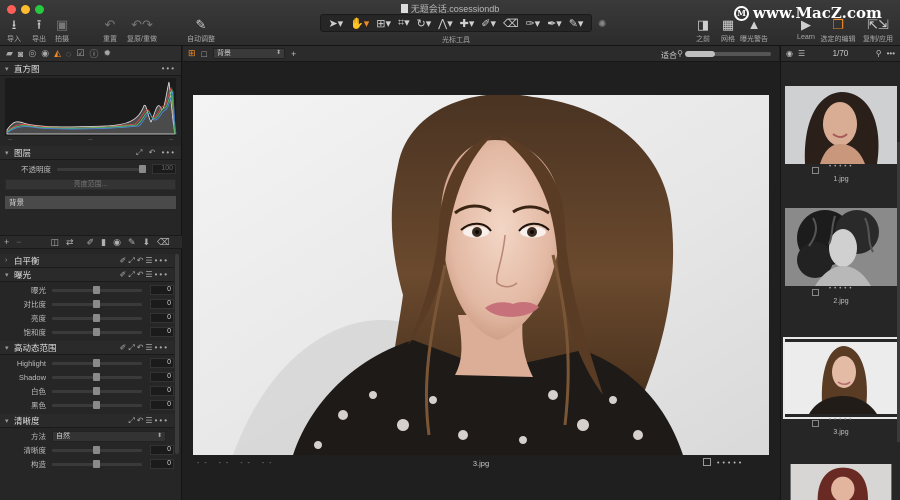 The width and height of the screenshot is (900, 500). I want to click on clear-mask-icon: ⌫, so click(163, 242).